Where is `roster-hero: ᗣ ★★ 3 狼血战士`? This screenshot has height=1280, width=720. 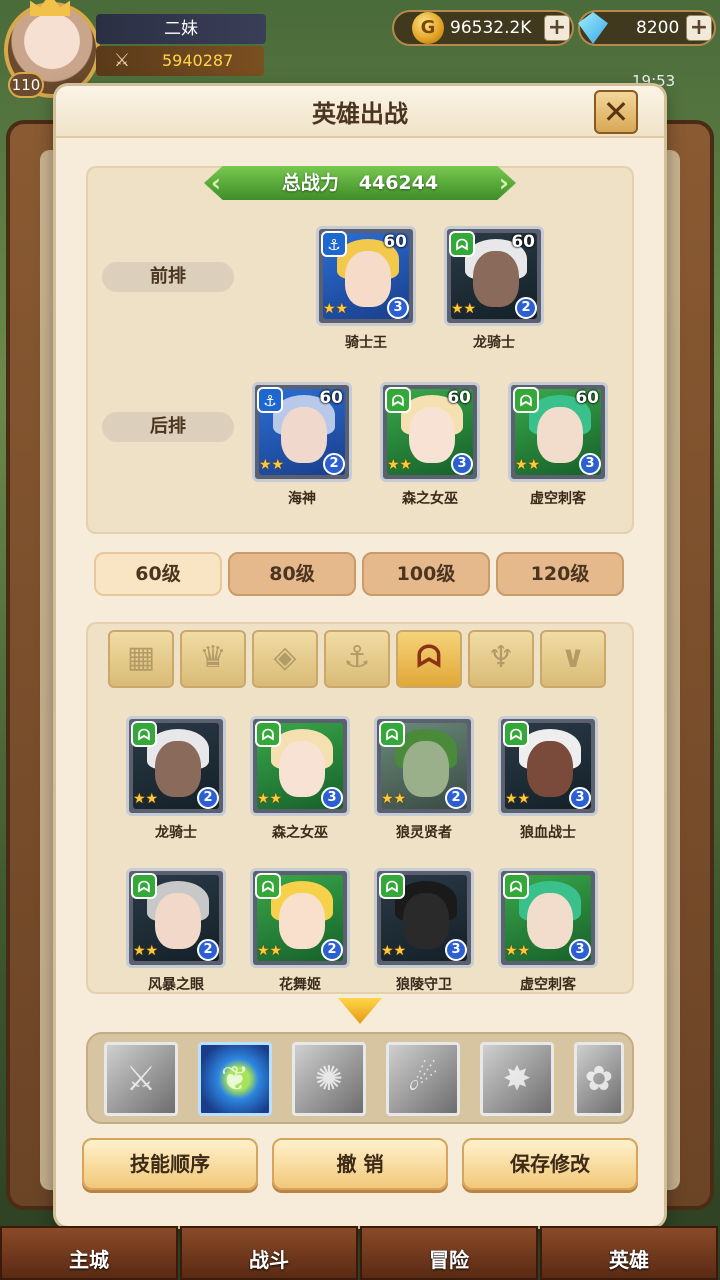 roster-hero: ᗣ ★★ 3 狼血战士 is located at coordinates (548, 778).